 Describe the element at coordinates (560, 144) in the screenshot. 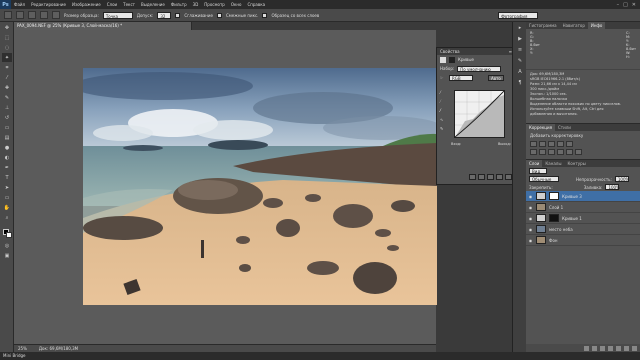

I see `exposure-adj-icon` at that location.